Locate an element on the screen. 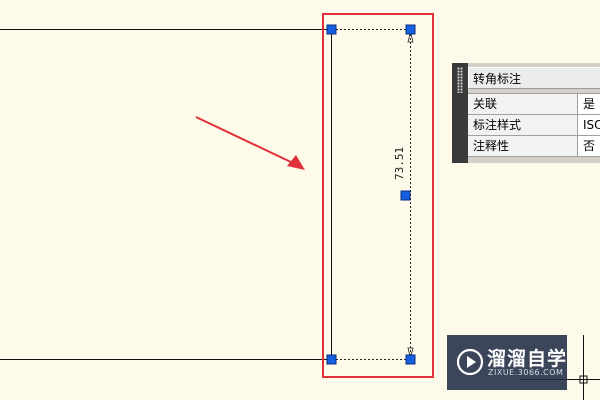  grip-text is located at coordinates (405, 195).